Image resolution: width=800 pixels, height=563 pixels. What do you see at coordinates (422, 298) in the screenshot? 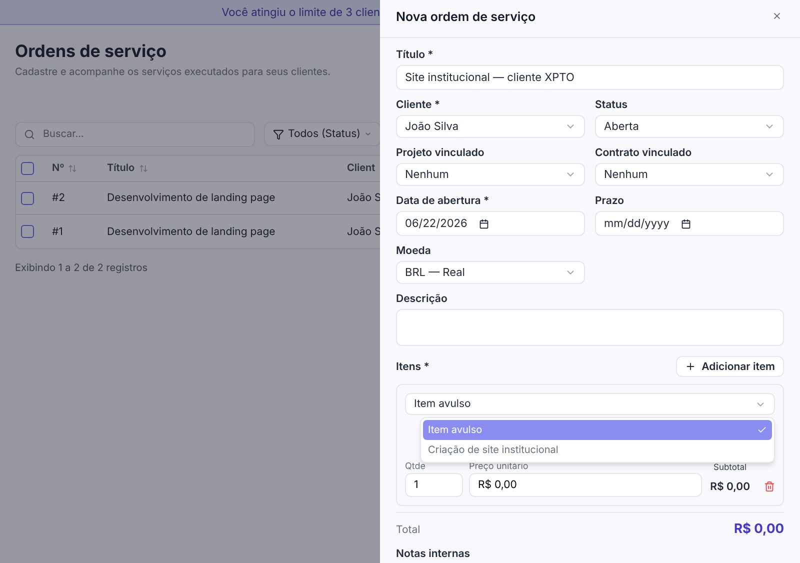
I see `field-label: Descrição` at bounding box center [422, 298].